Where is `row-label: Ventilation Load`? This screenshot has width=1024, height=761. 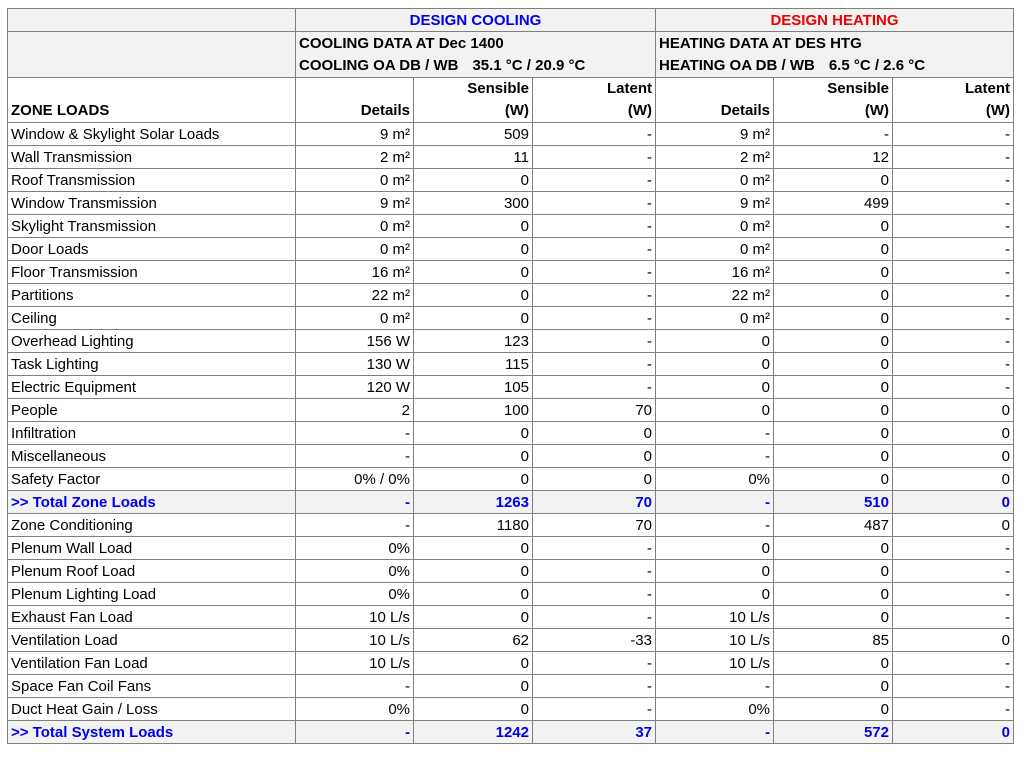
row-label: Ventilation Load is located at coordinates (151, 640).